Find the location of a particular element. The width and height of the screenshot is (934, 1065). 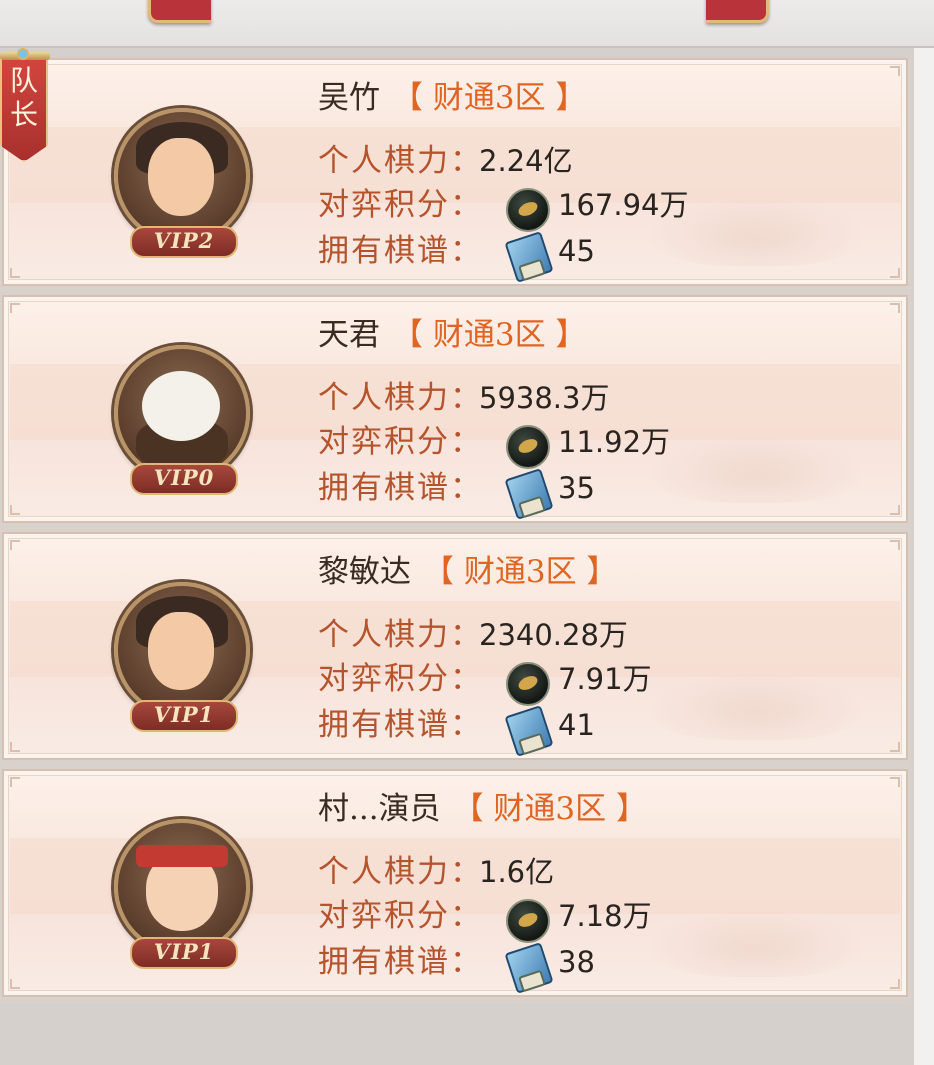

score-row: 对弈积分： 11.92万 is located at coordinates (494, 445).